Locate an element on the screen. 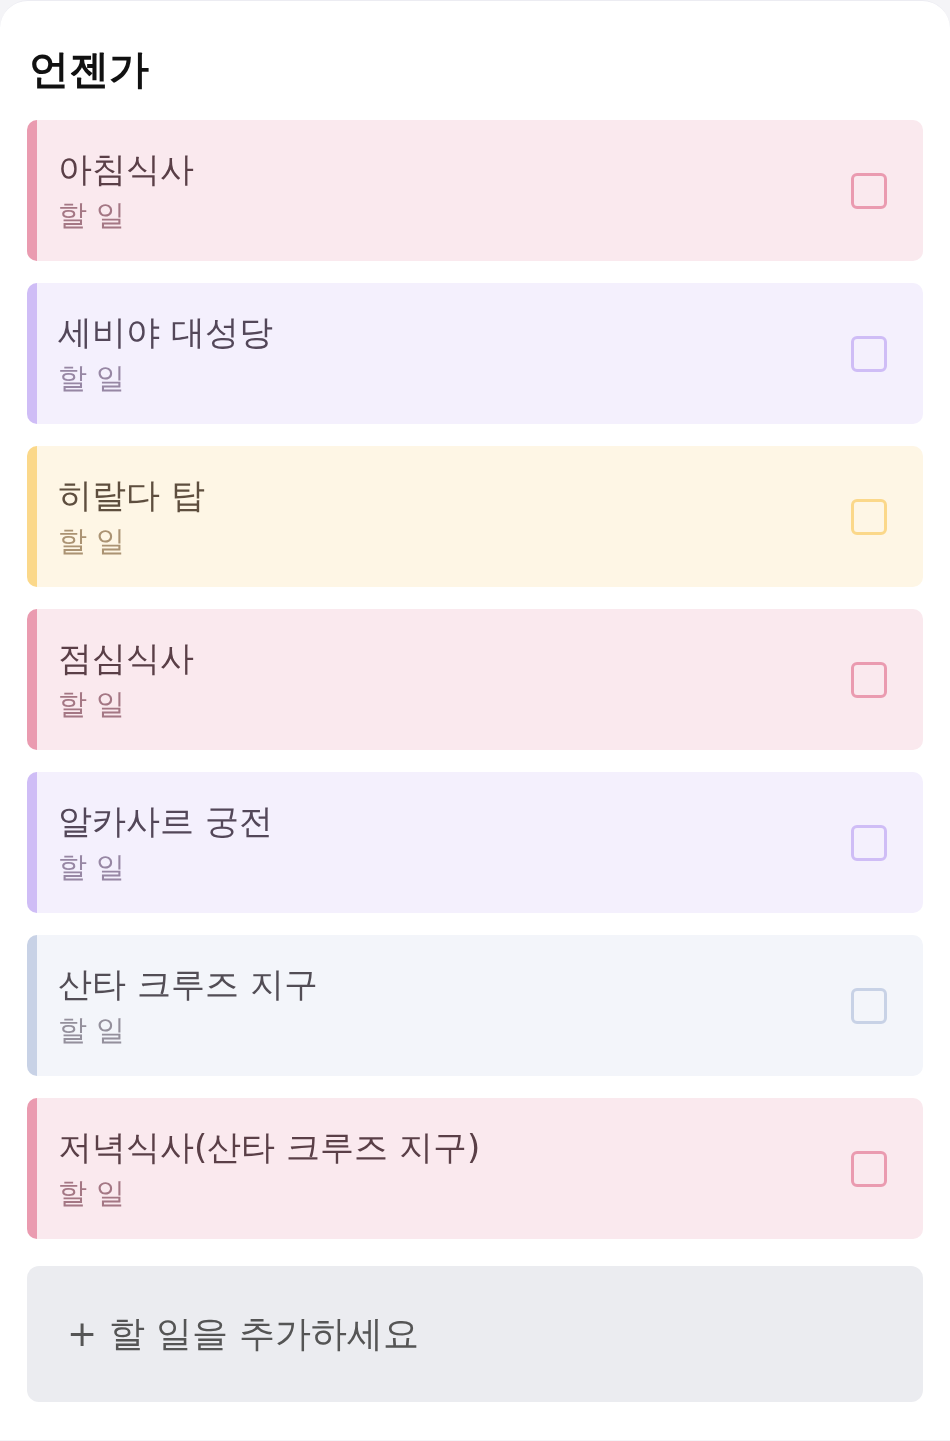 Image resolution: width=950 pixels, height=1441 pixels. task-title: 히랄다 탑 is located at coordinates (131, 495).